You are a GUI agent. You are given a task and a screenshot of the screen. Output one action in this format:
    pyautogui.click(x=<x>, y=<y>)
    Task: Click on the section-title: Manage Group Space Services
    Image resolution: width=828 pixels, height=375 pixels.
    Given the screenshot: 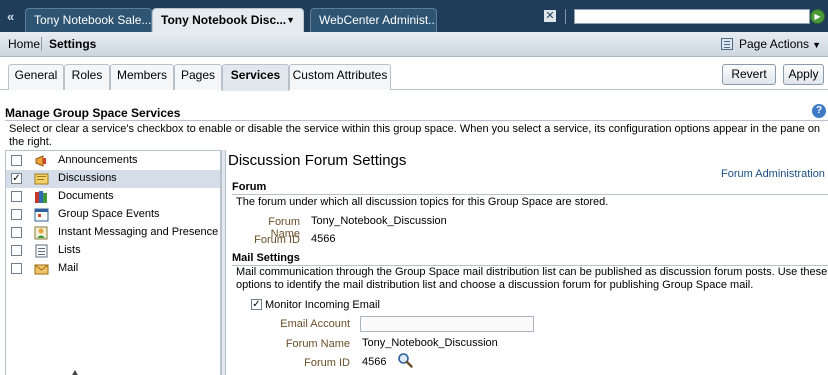 What is the action you would take?
    pyautogui.click(x=93, y=113)
    